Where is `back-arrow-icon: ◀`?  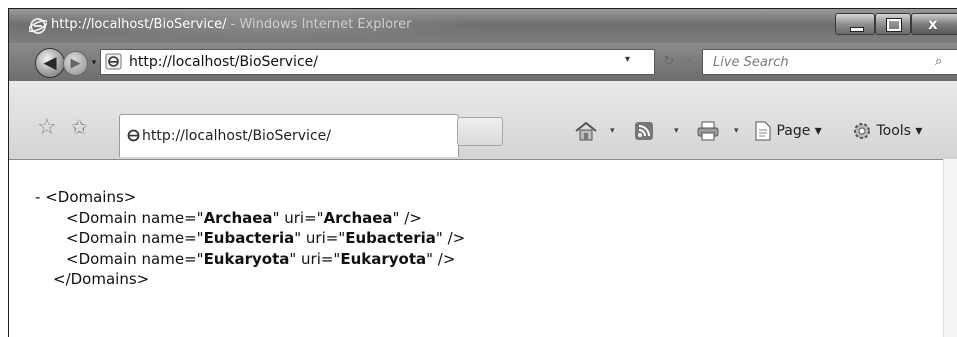
back-arrow-icon: ◀ is located at coordinates (50, 63).